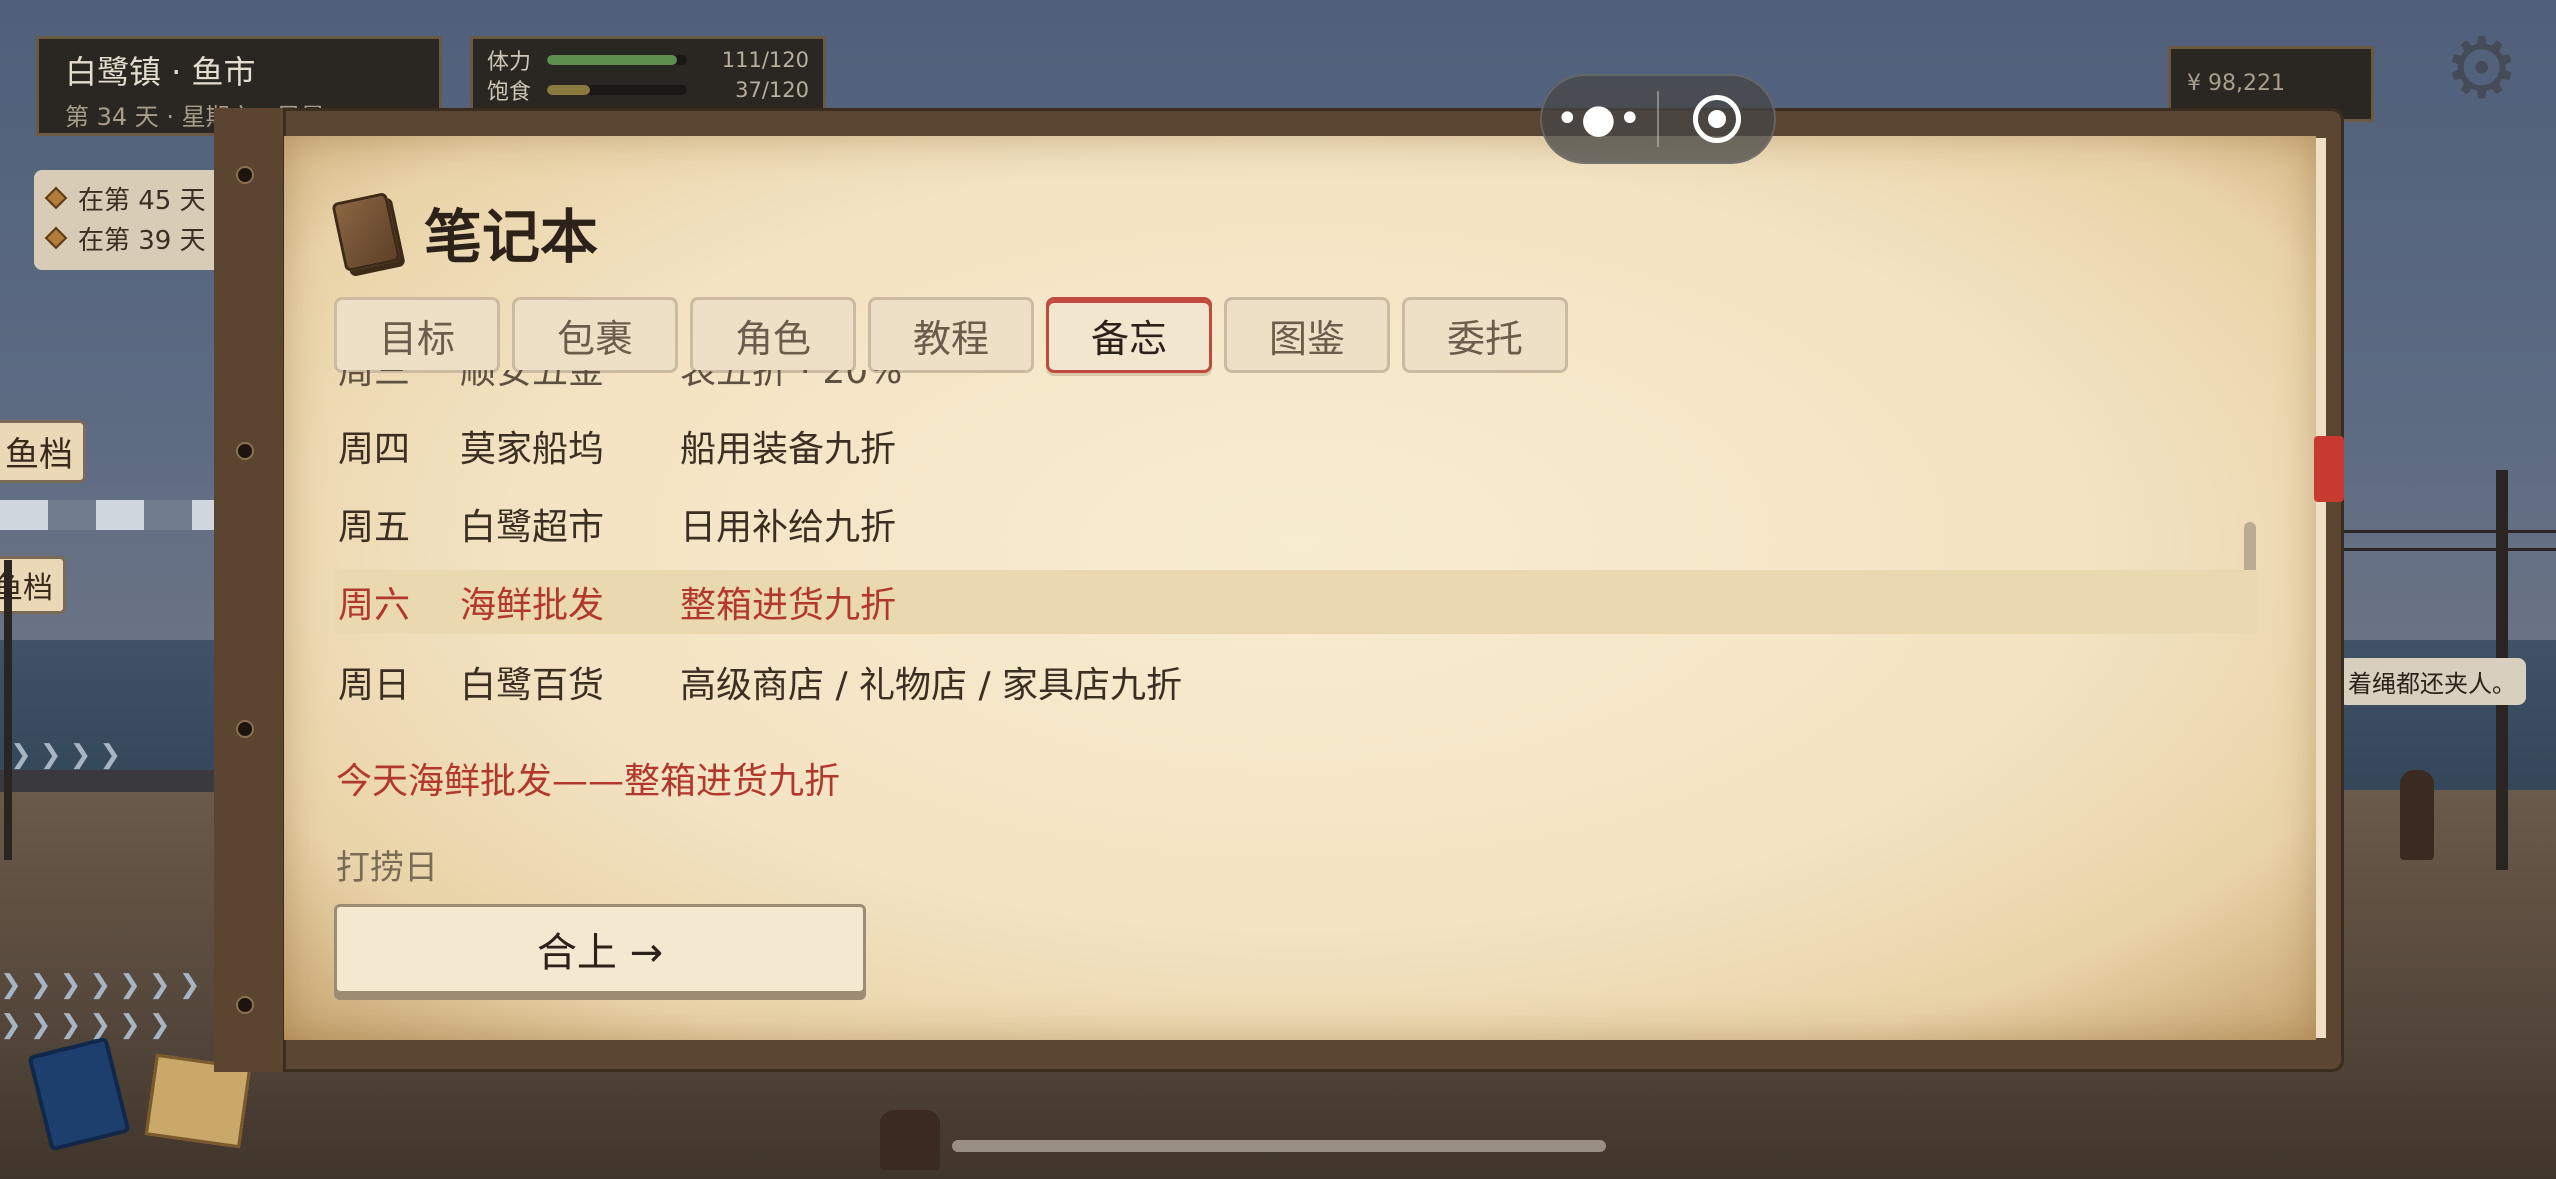 This screenshot has height=1179, width=2556. Describe the element at coordinates (600, 949) in the screenshot. I see `close-notebook-button: 合上 →` at that location.